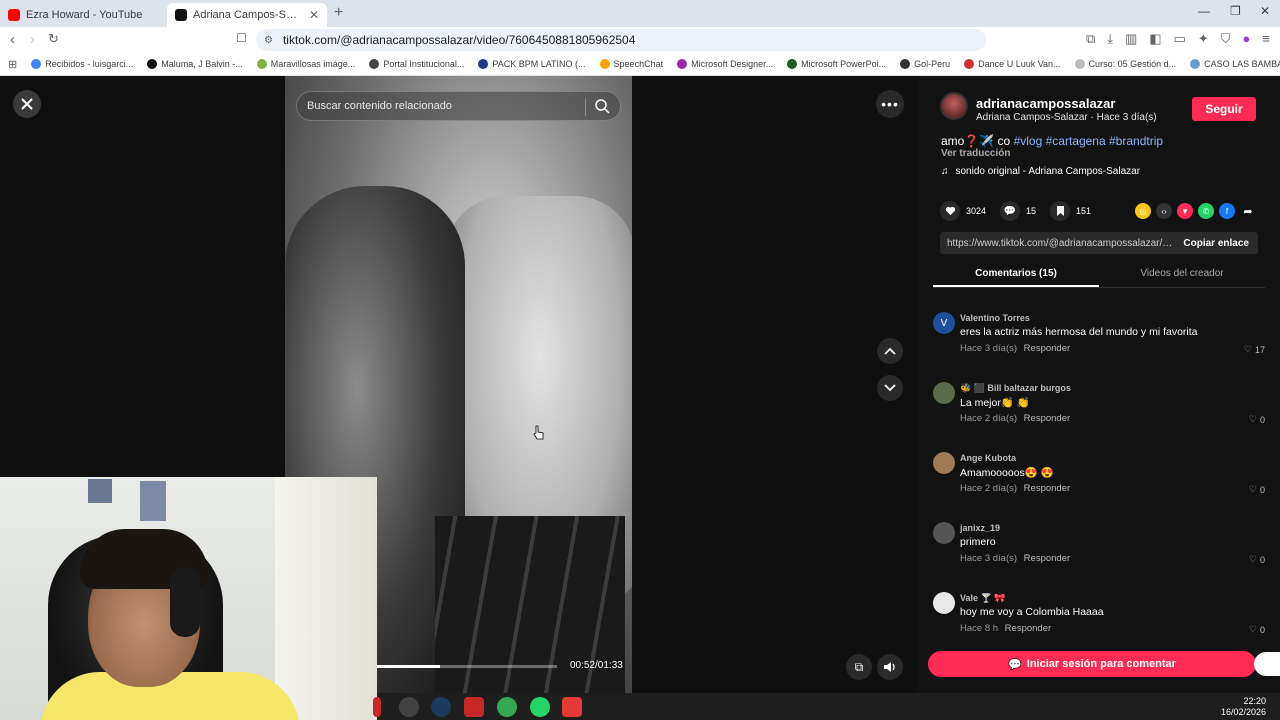 The image size is (1280, 720). What do you see at coordinates (1226, 39) in the screenshot?
I see `vpn-icon: ⛉` at bounding box center [1226, 39].